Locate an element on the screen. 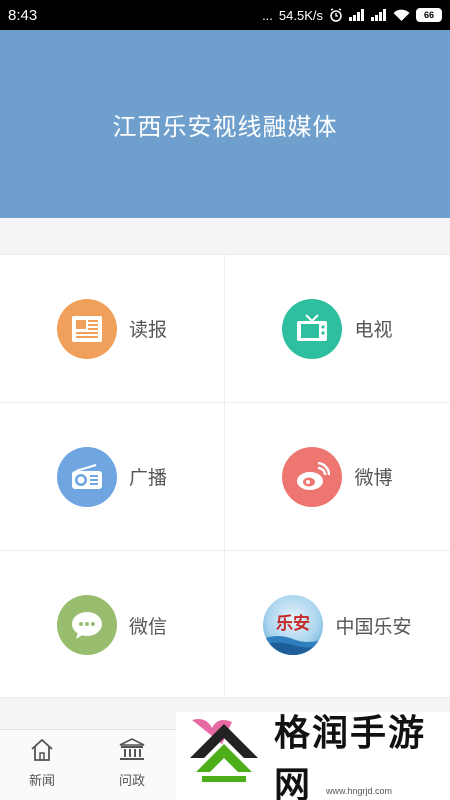  logo-text: 乐安 is located at coordinates (293, 623).